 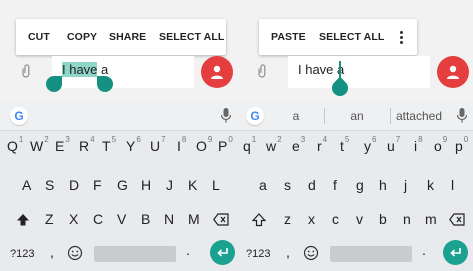 I want to click on key-y: y6, so click(x=370, y=144).